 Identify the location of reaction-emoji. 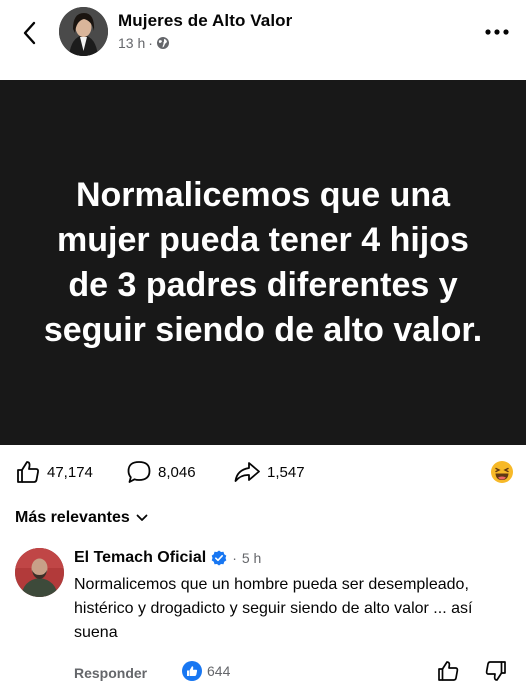
(502, 472).